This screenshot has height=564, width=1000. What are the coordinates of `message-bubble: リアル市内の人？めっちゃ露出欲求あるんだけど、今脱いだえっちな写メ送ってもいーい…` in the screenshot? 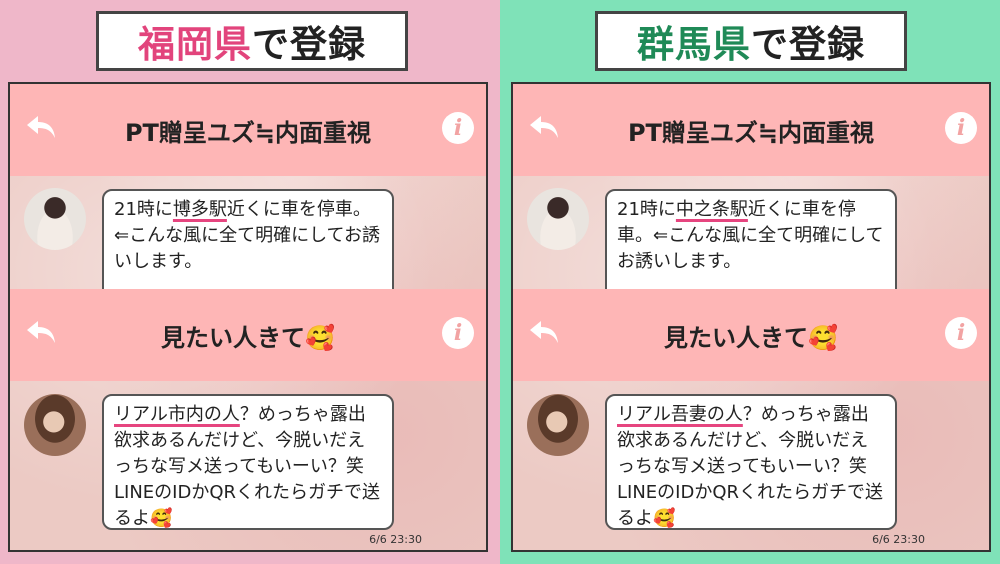 It's located at (248, 462).